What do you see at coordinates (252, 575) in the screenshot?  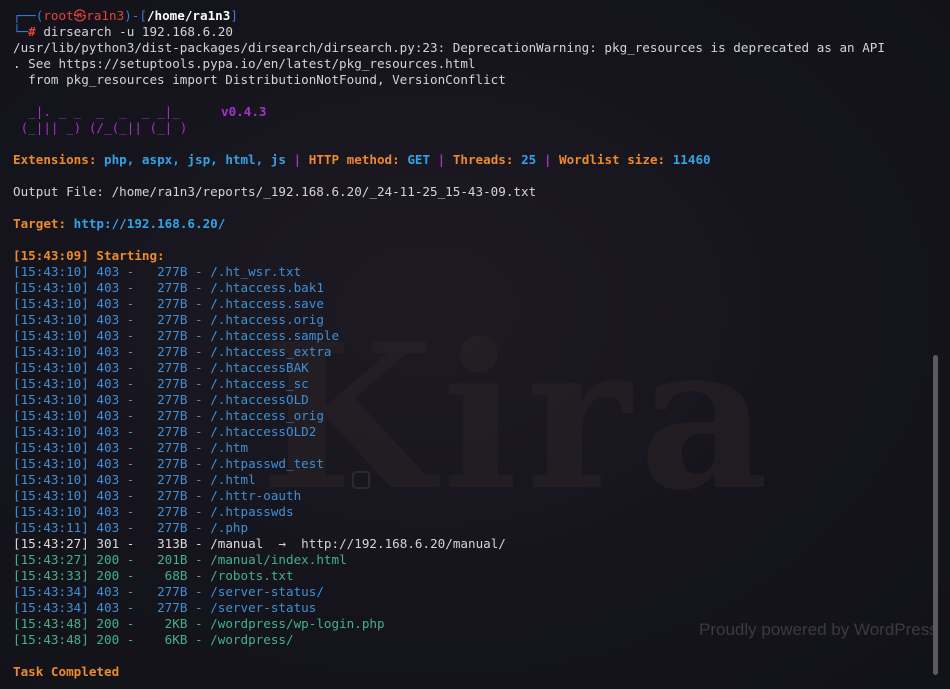 I see `result-path: /robots.txt` at bounding box center [252, 575].